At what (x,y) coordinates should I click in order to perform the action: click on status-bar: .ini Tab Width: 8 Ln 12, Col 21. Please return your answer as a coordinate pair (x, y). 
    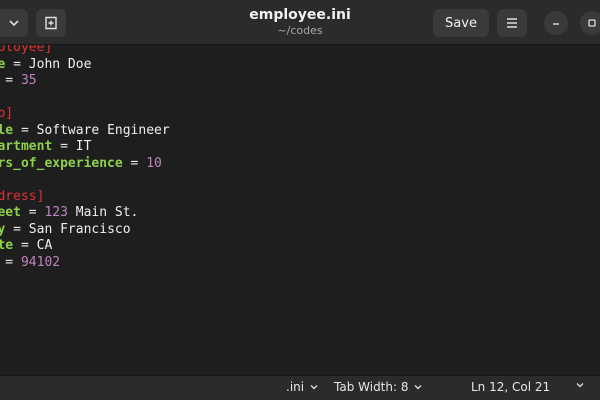
    Looking at the image, I should click on (300, 387).